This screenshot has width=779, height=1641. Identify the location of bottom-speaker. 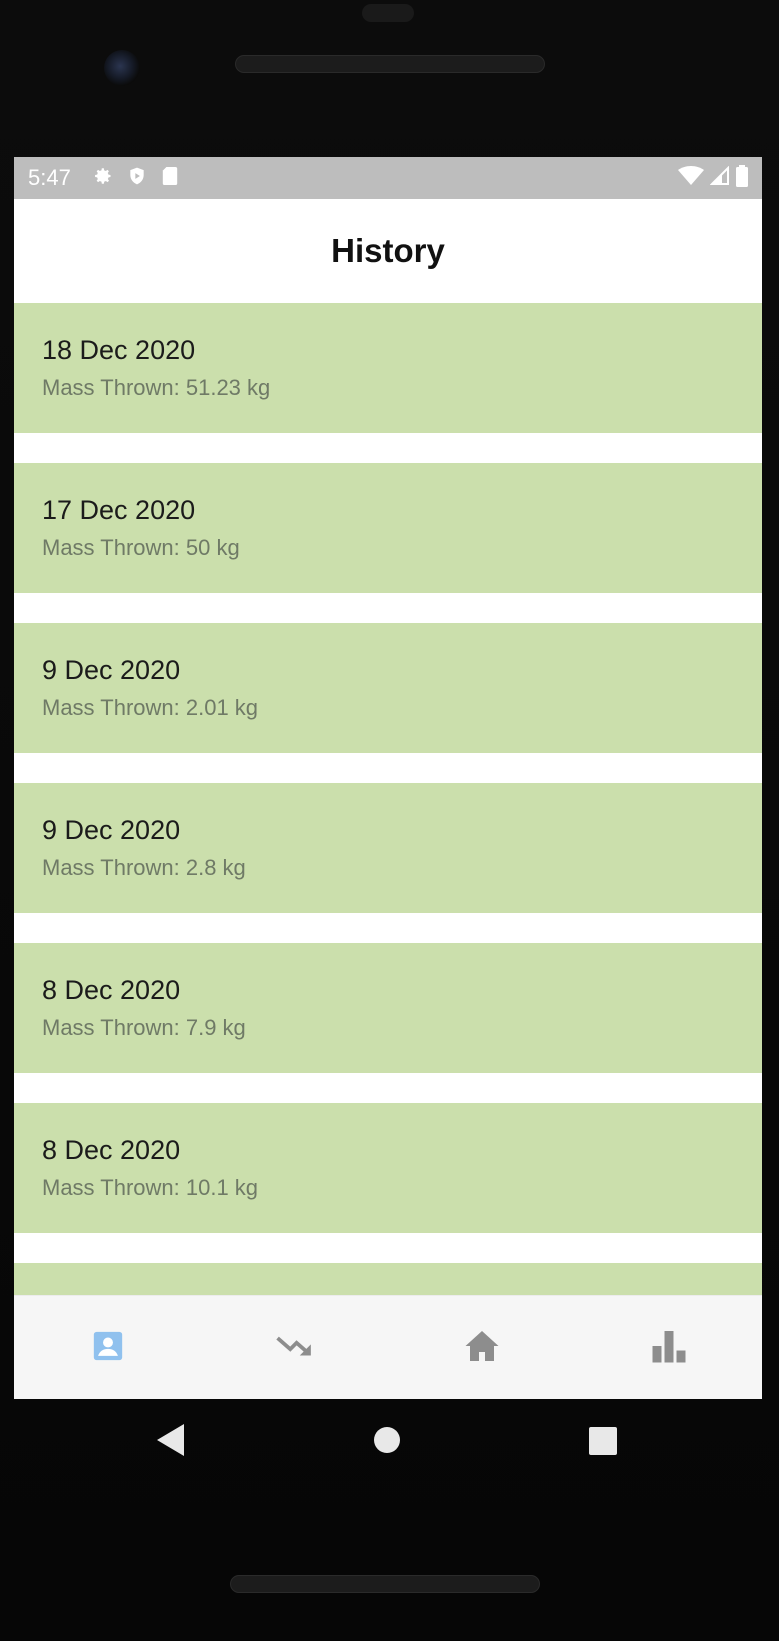
(385, 1584).